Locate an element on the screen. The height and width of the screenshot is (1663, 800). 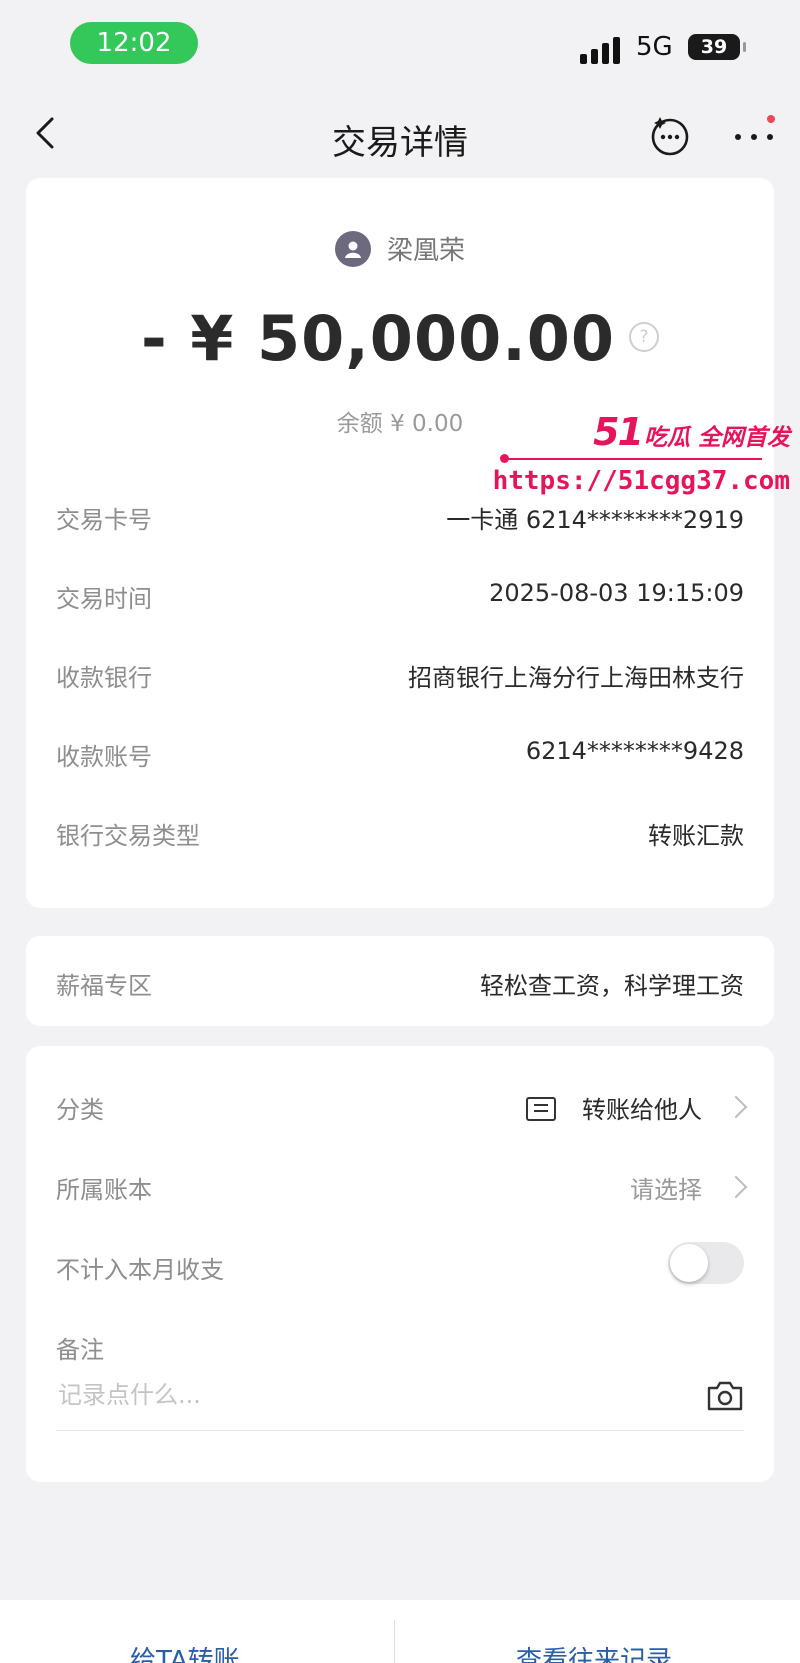
exclude-toggle is located at coordinates (706, 1263).